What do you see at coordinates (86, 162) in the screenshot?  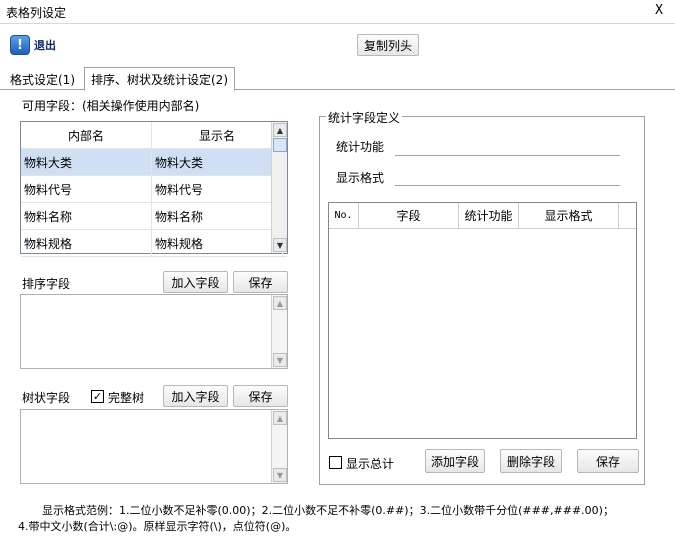 I see `cell-internal-name: 物料大类` at bounding box center [86, 162].